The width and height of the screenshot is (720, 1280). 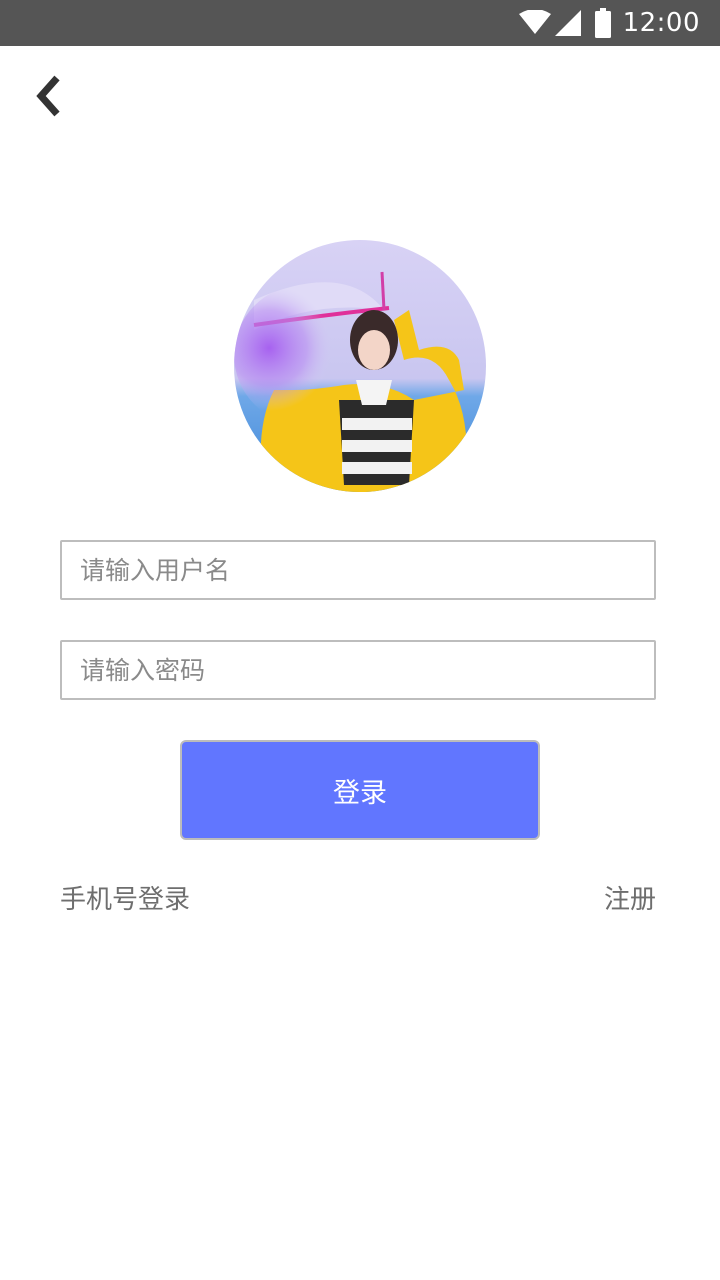 I want to click on phone-login-link: 手机号登录, so click(x=125, y=900).